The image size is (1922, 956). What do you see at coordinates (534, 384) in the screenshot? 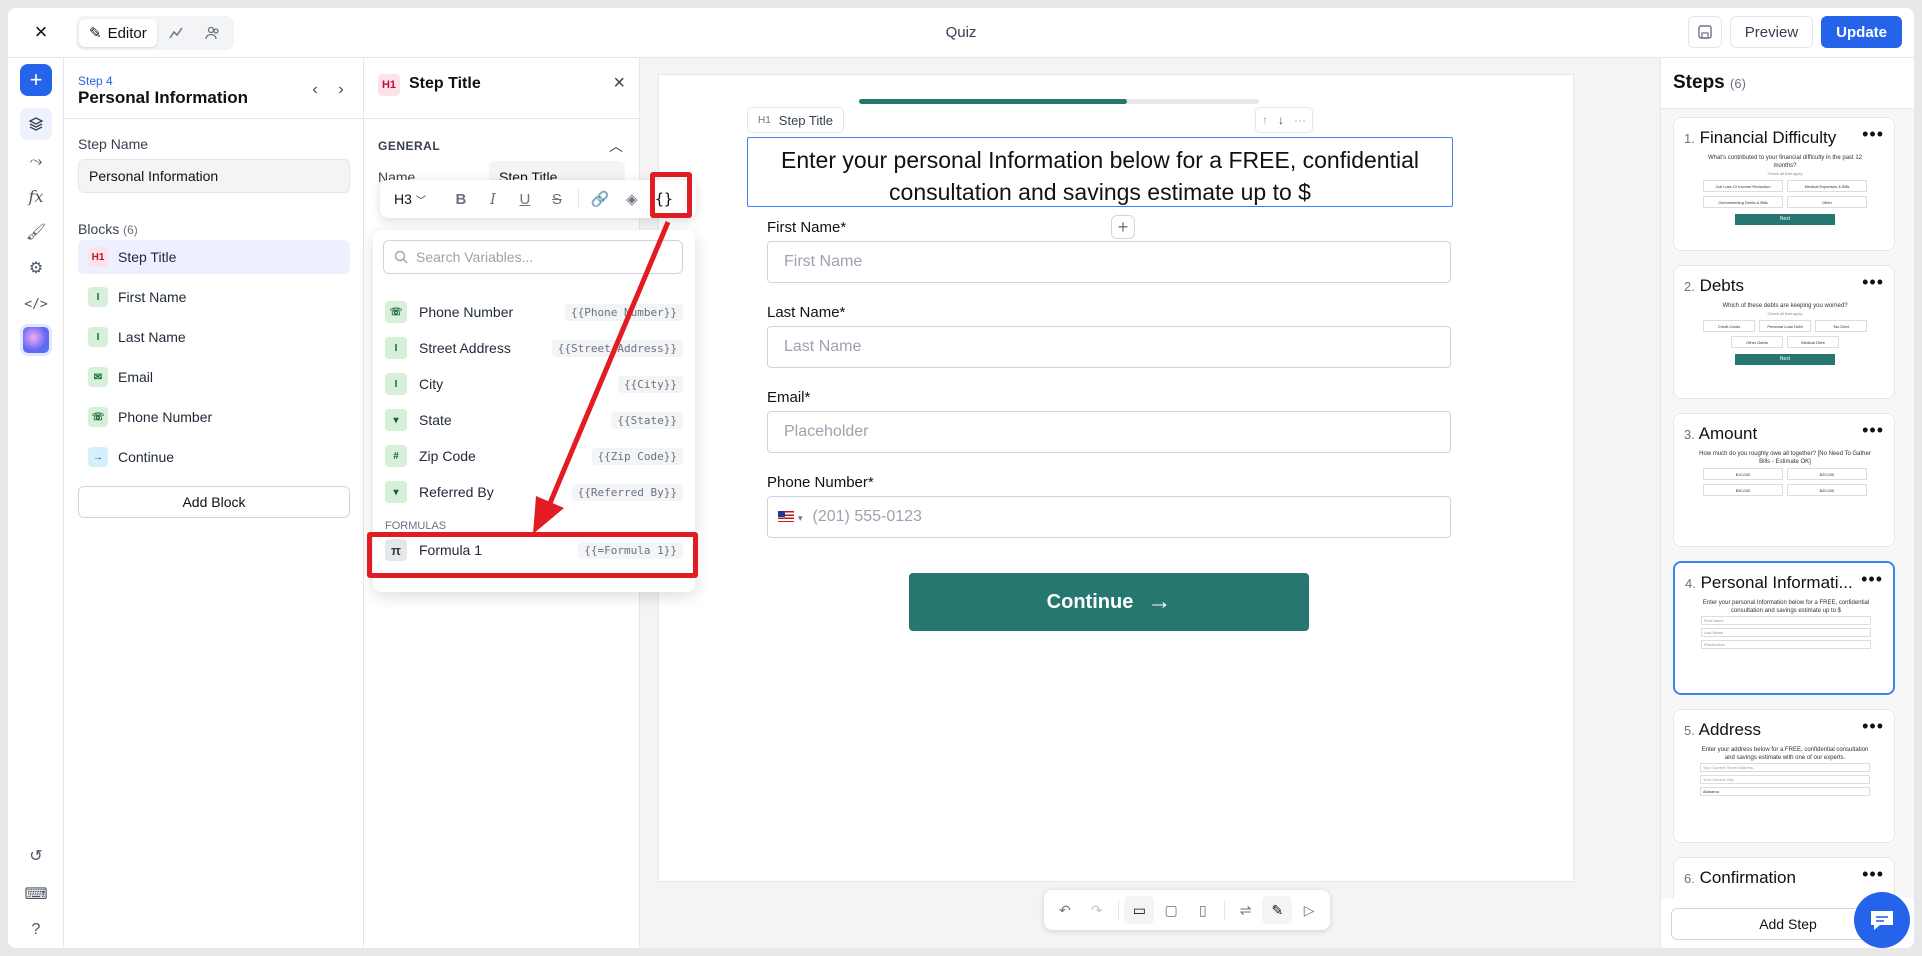
I see `variable-item-city: I City {{City}}` at bounding box center [534, 384].